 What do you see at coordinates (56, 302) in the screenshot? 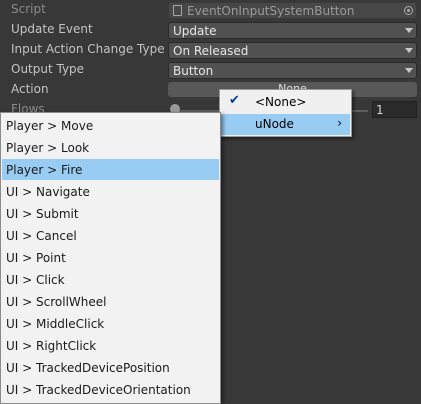
I see `list-item-label: UI > ScrollWheel` at bounding box center [56, 302].